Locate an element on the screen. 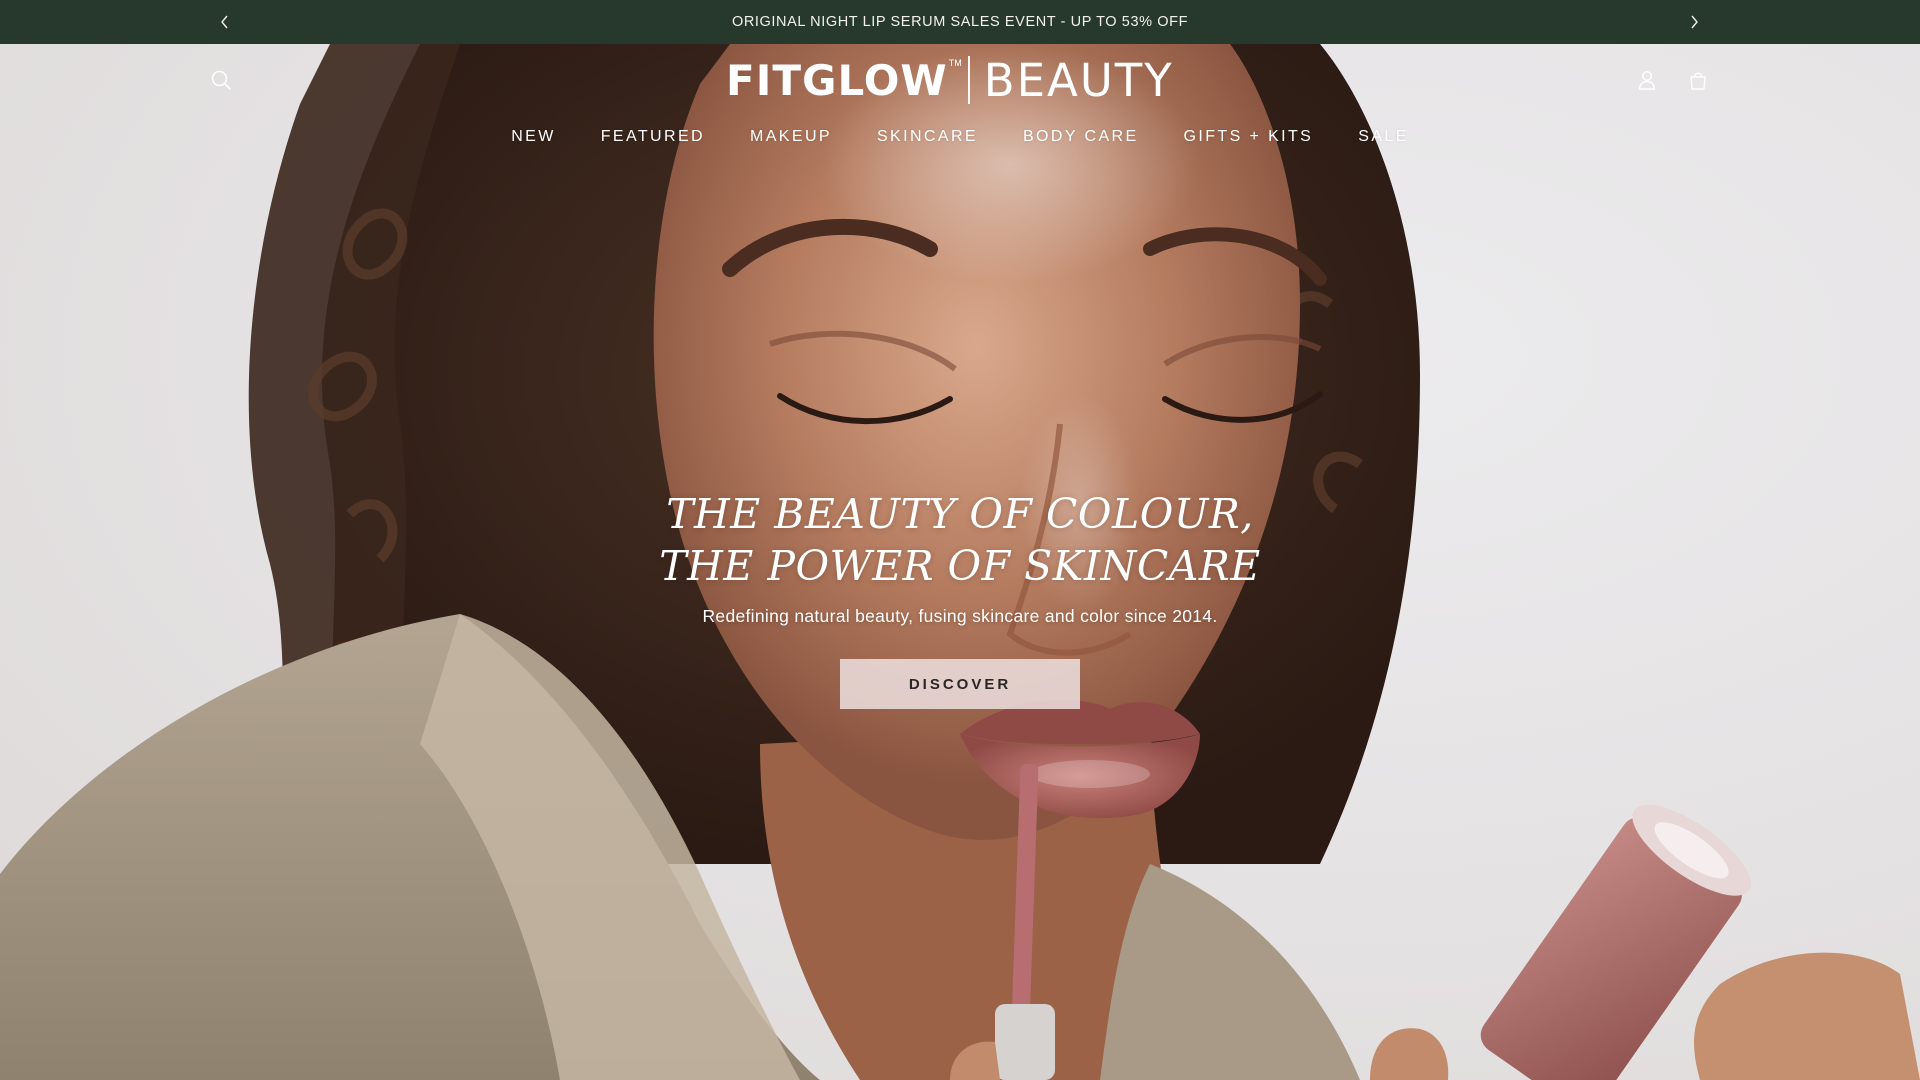 Image resolution: width=1920 pixels, height=1080 pixels. cart-button is located at coordinates (1698, 80).